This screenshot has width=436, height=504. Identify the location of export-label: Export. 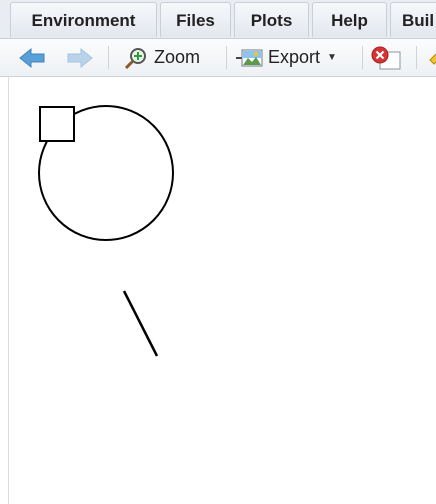
(294, 57).